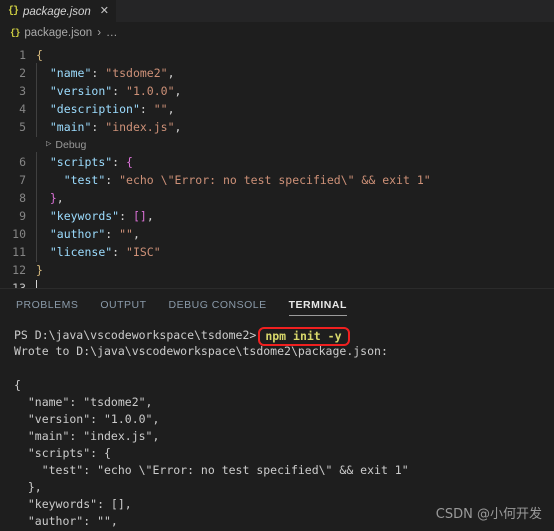 The height and width of the screenshot is (531, 554). I want to click on terminal-line: "name": "tsdome2",, so click(83, 402).